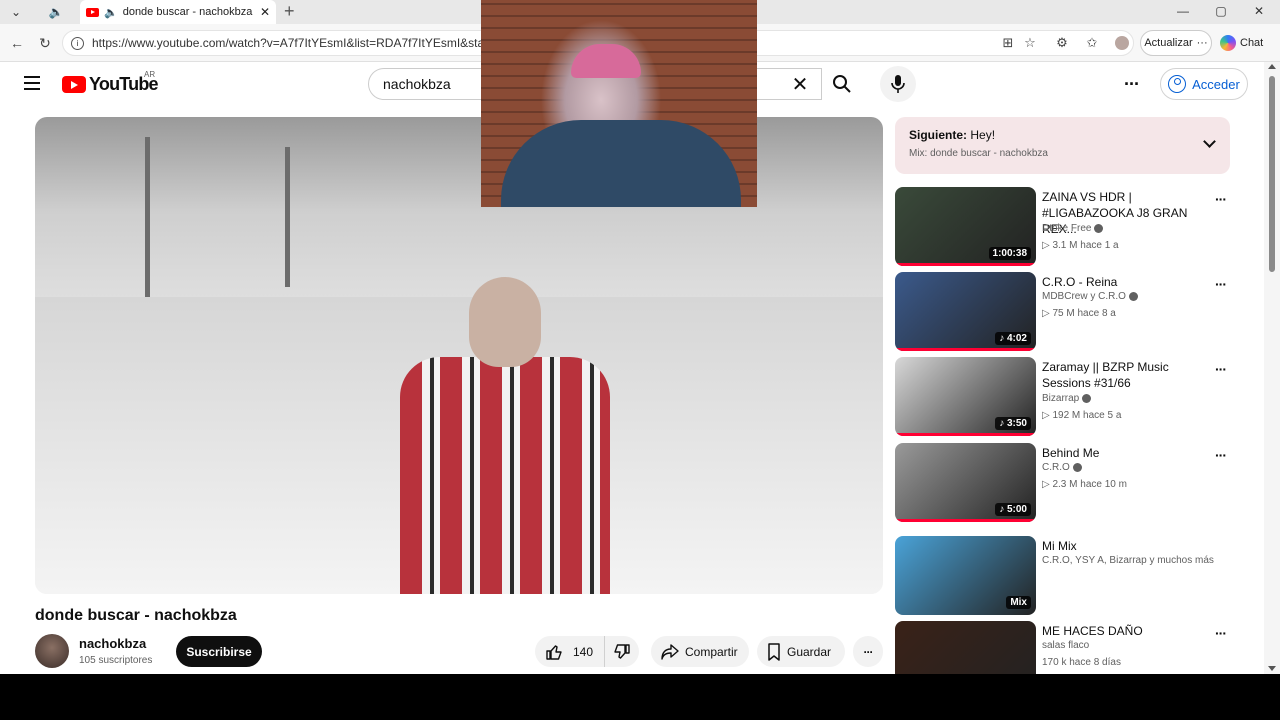 This screenshot has height=720, width=1280. Describe the element at coordinates (16, 12) in the screenshot. I see `tab-actions-chevron-icon: ⌄` at that location.